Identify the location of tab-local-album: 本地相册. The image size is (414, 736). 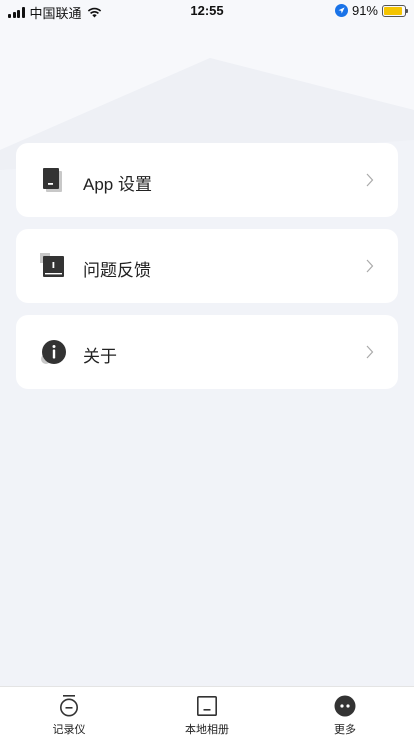
(207, 711).